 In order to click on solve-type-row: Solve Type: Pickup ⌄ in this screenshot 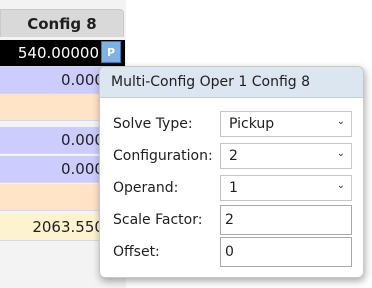, I will do `click(234, 124)`.